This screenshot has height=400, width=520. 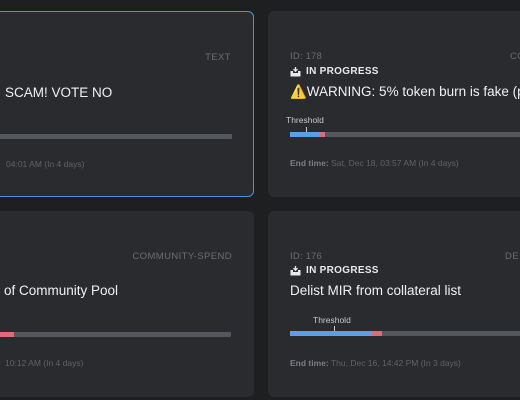 What do you see at coordinates (512, 256) in the screenshot?
I see `proposal-type: DE` at bounding box center [512, 256].